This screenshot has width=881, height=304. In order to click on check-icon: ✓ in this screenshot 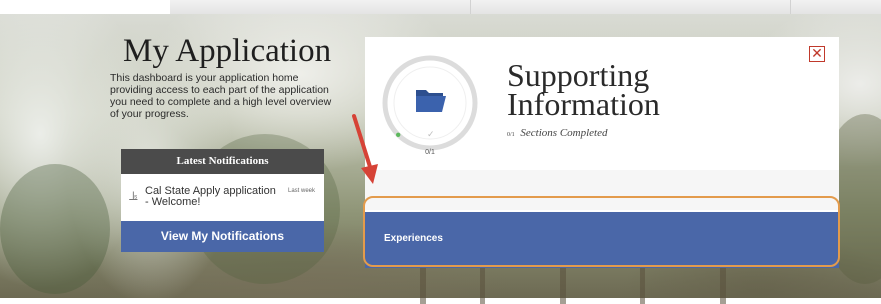, I will do `click(431, 134)`.